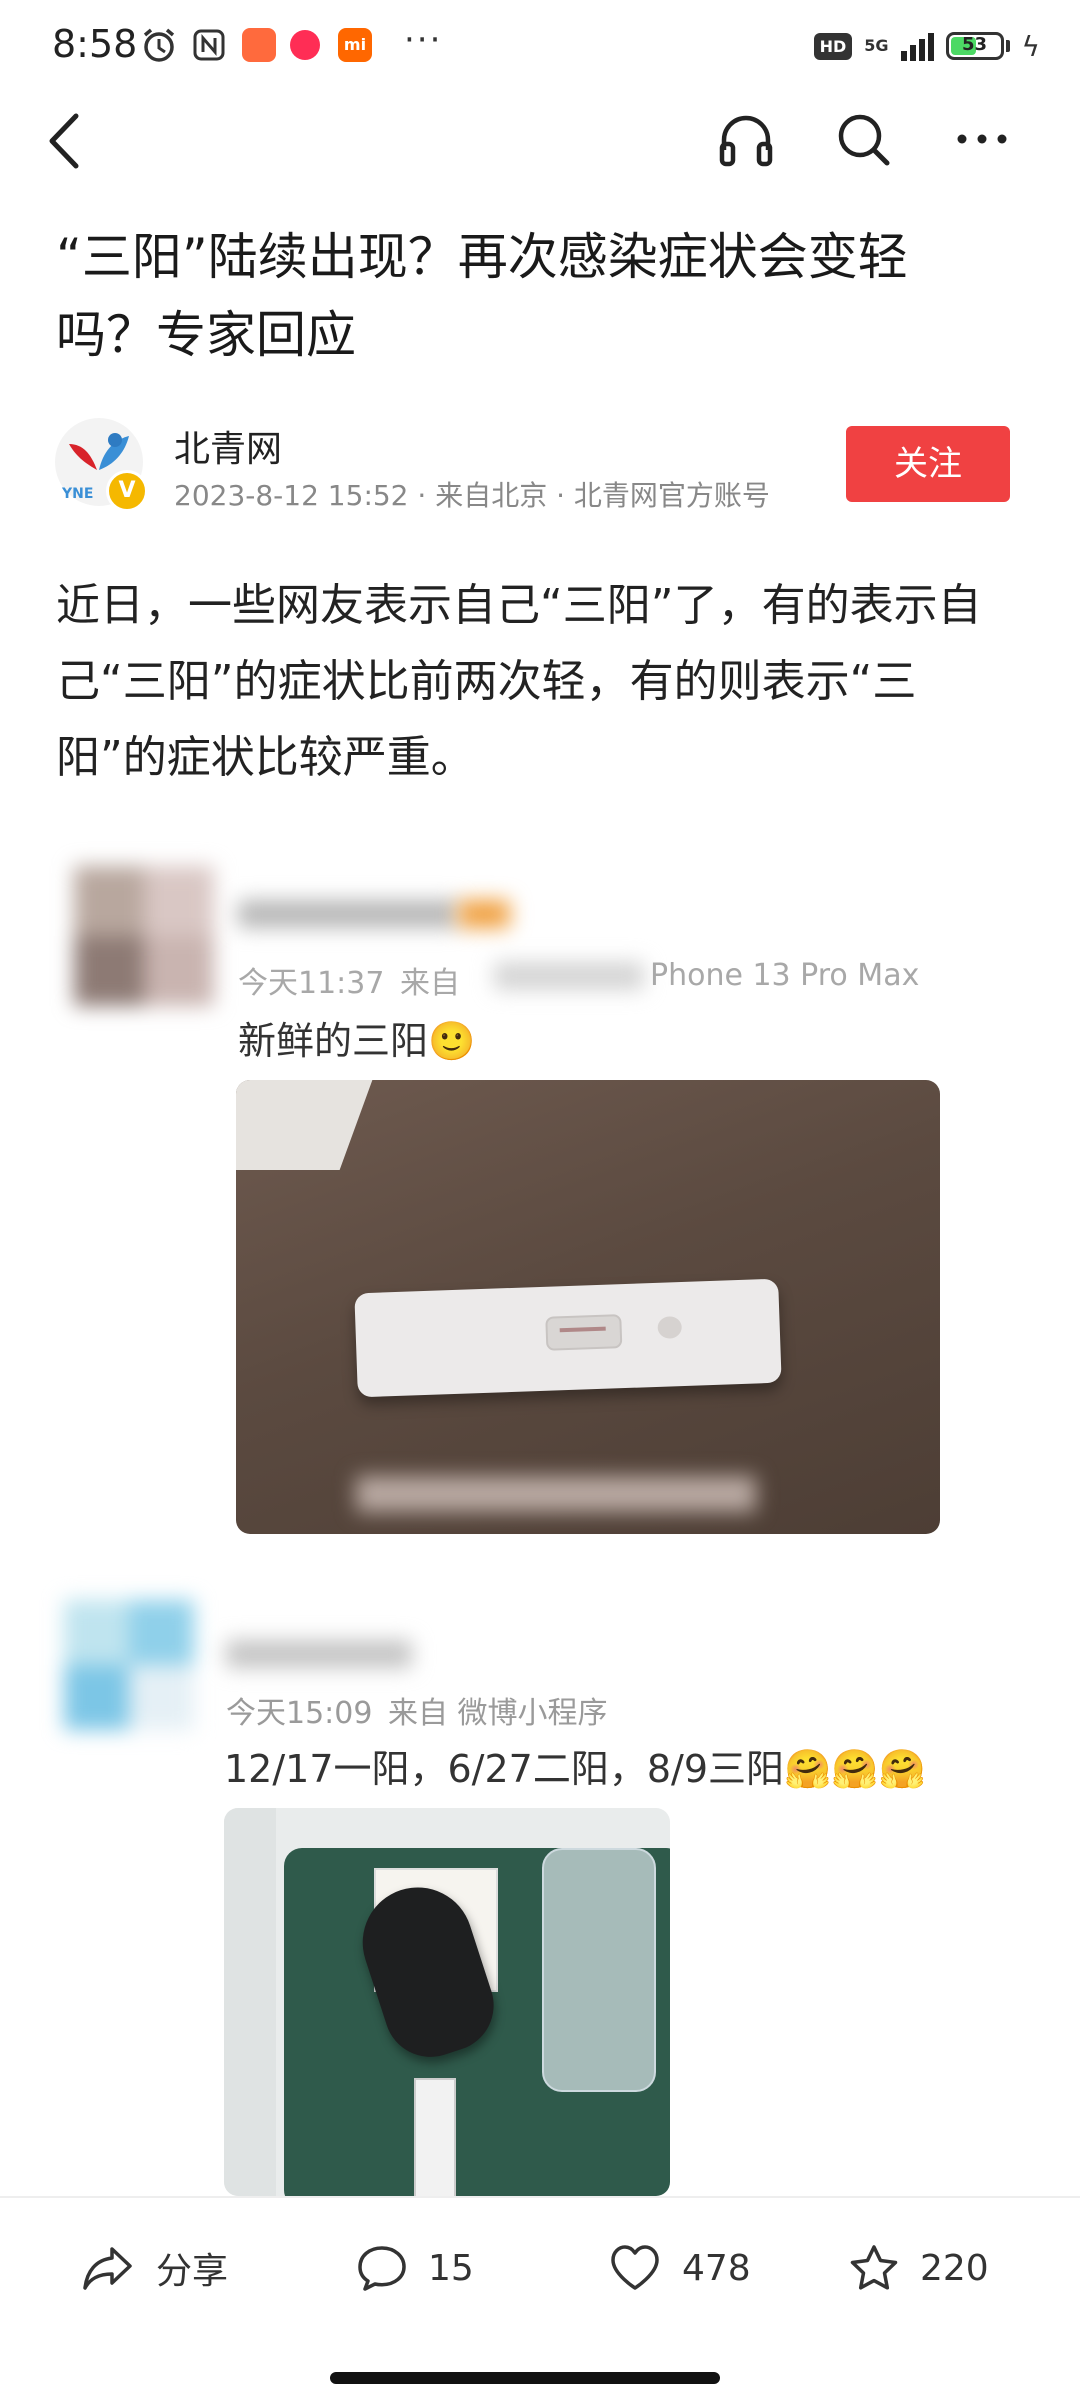  Describe the element at coordinates (918, 2268) in the screenshot. I see `favorite-button: 220` at that location.